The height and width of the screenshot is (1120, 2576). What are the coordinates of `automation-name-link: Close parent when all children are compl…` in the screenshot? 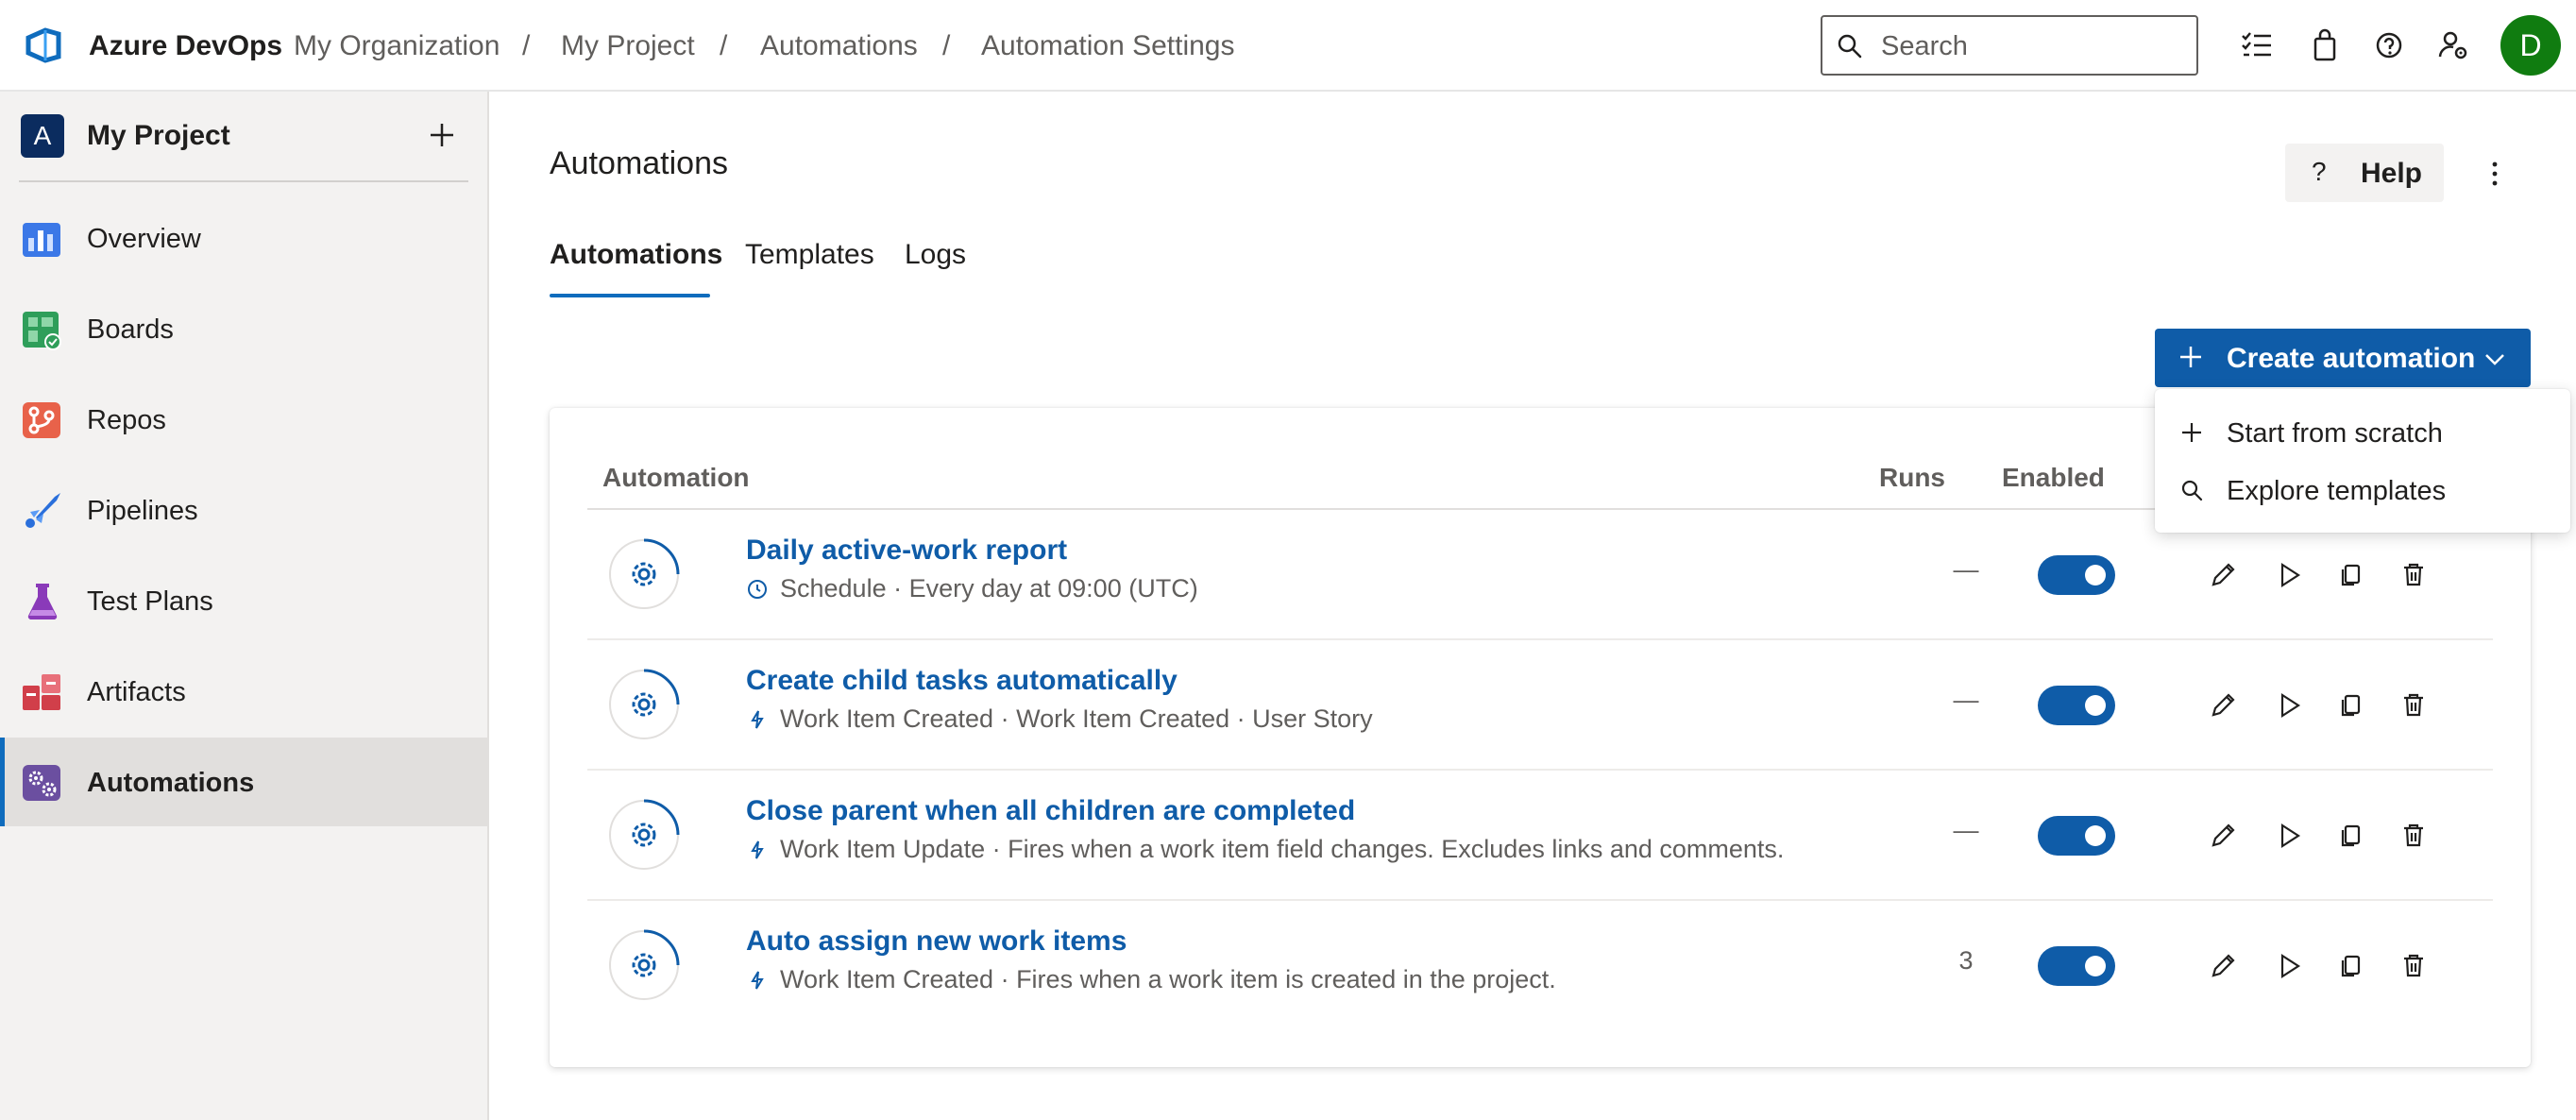 It's located at (1050, 811).